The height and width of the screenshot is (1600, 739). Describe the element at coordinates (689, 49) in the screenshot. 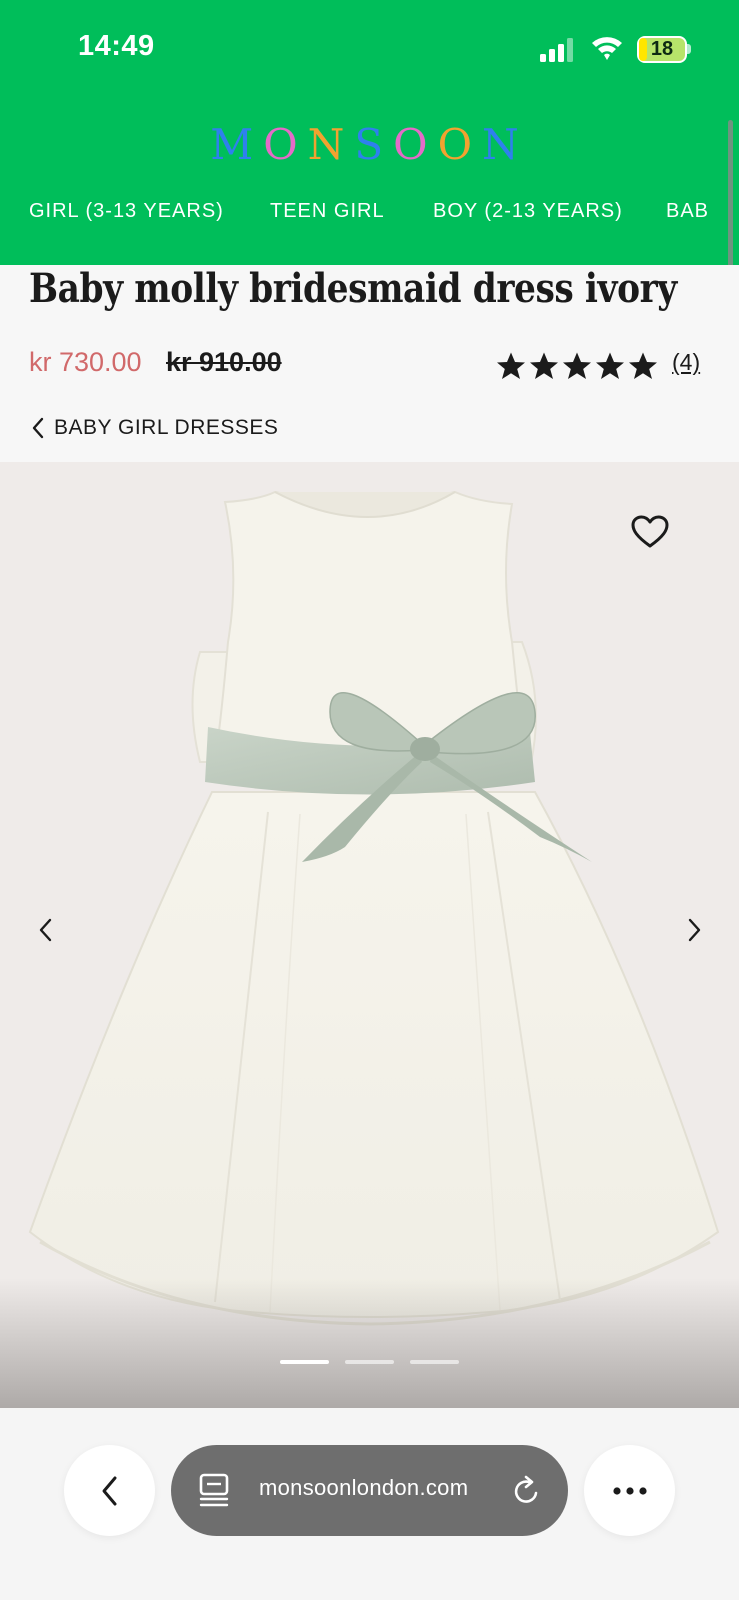

I see `battery-nub` at that location.